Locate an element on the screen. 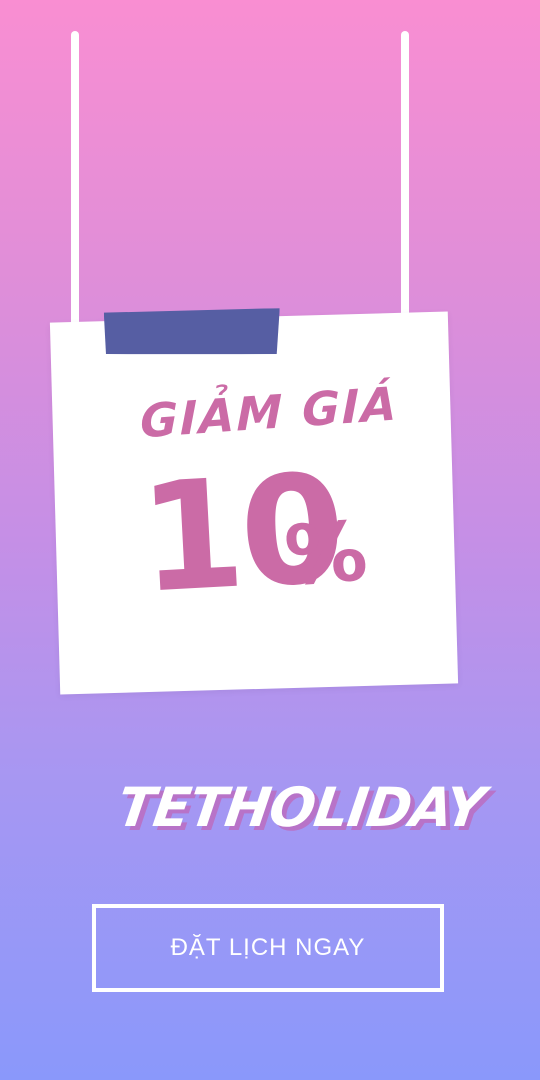 Image resolution: width=540 pixels, height=1080 pixels. brand-name: TETHOLIDAY is located at coordinates (301, 807).